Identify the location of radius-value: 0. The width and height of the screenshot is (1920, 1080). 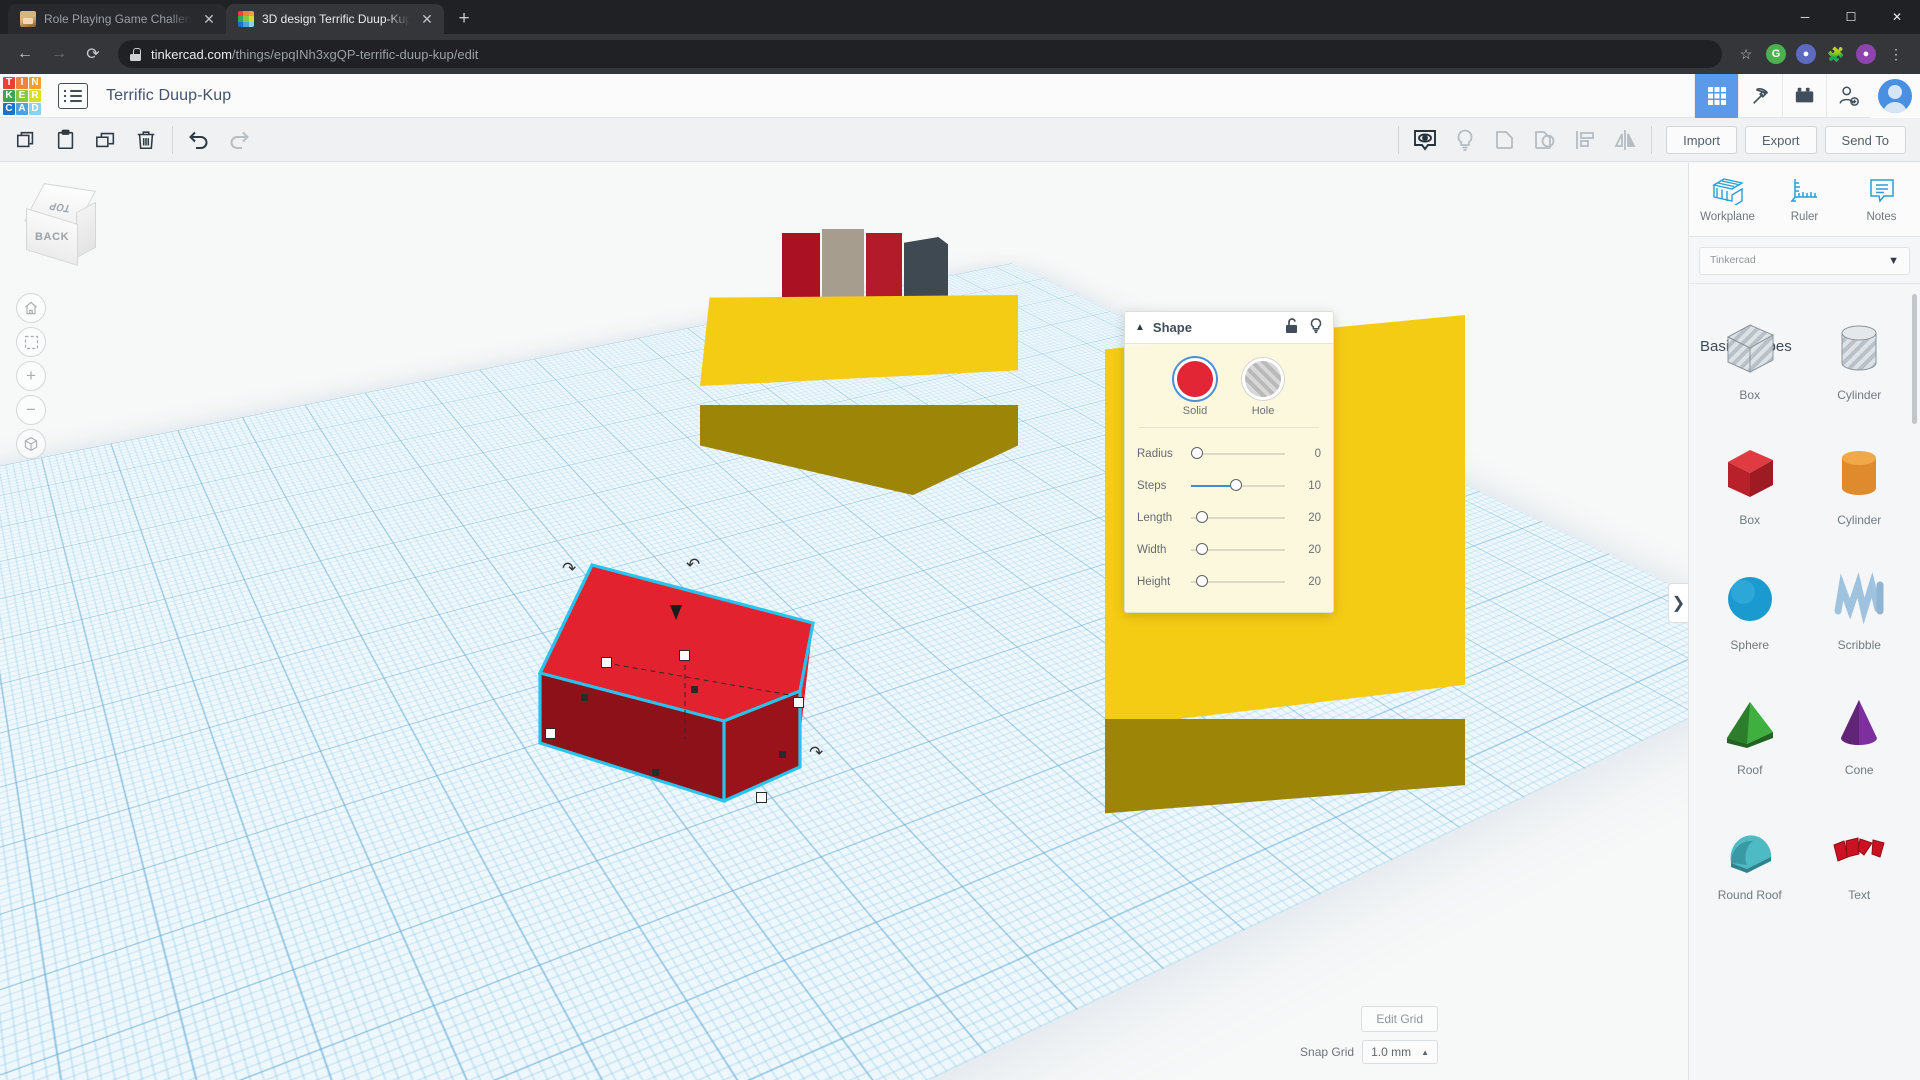
(1306, 454).